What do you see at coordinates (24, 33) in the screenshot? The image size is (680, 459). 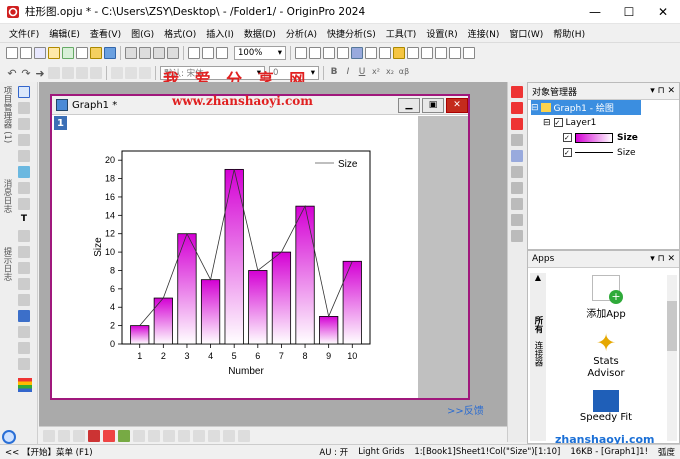 I see `menu-file: 文件(F)` at bounding box center [24, 33].